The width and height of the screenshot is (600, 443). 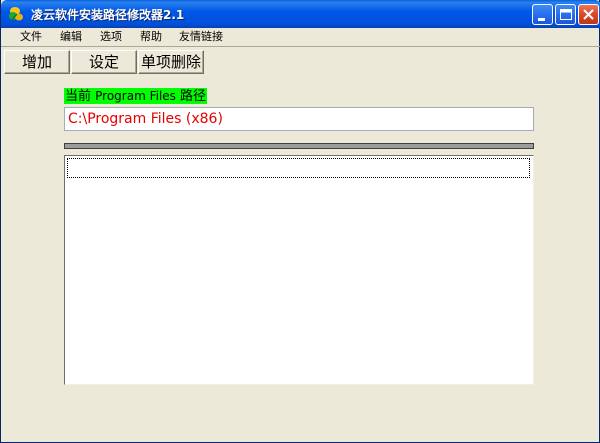 I want to click on menu-bar: 文件 编辑 选项 帮助 友情链接, so click(x=300, y=37).